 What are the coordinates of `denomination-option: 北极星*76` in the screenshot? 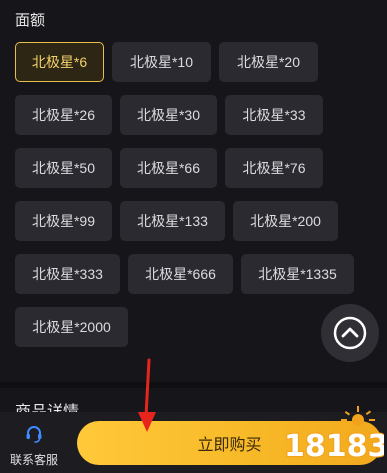 It's located at (274, 168).